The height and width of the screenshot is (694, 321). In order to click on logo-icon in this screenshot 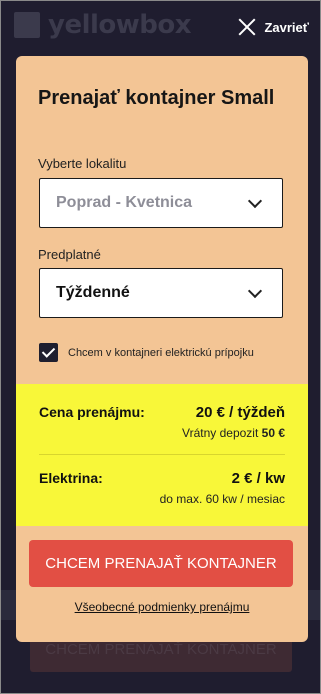, I will do `click(27, 25)`.